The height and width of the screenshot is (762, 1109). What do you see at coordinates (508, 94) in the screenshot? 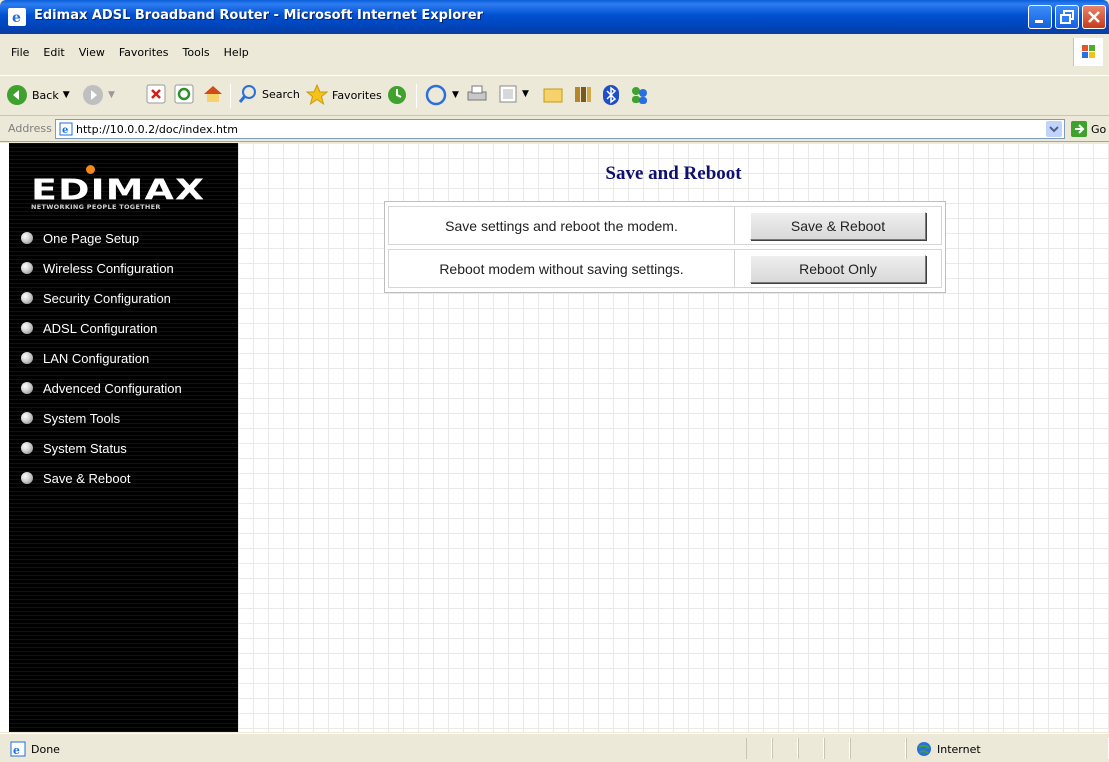
I see `edit-icon` at bounding box center [508, 94].